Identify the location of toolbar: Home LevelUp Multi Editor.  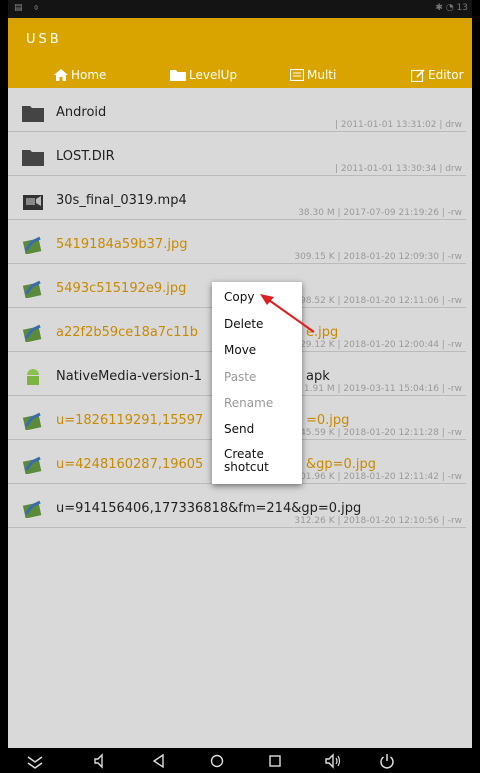
(240, 77).